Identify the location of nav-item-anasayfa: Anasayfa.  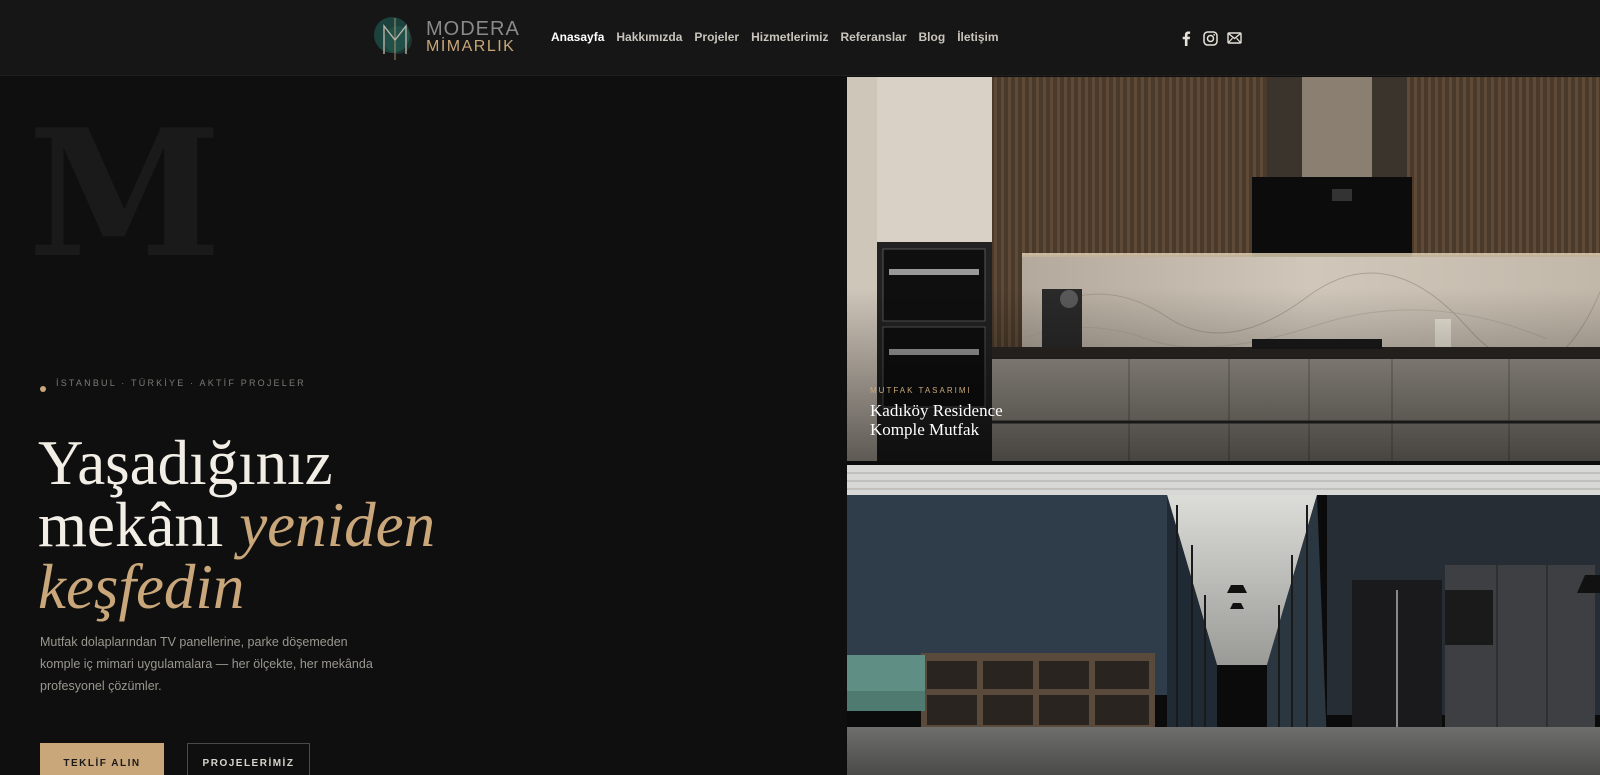
(577, 37).